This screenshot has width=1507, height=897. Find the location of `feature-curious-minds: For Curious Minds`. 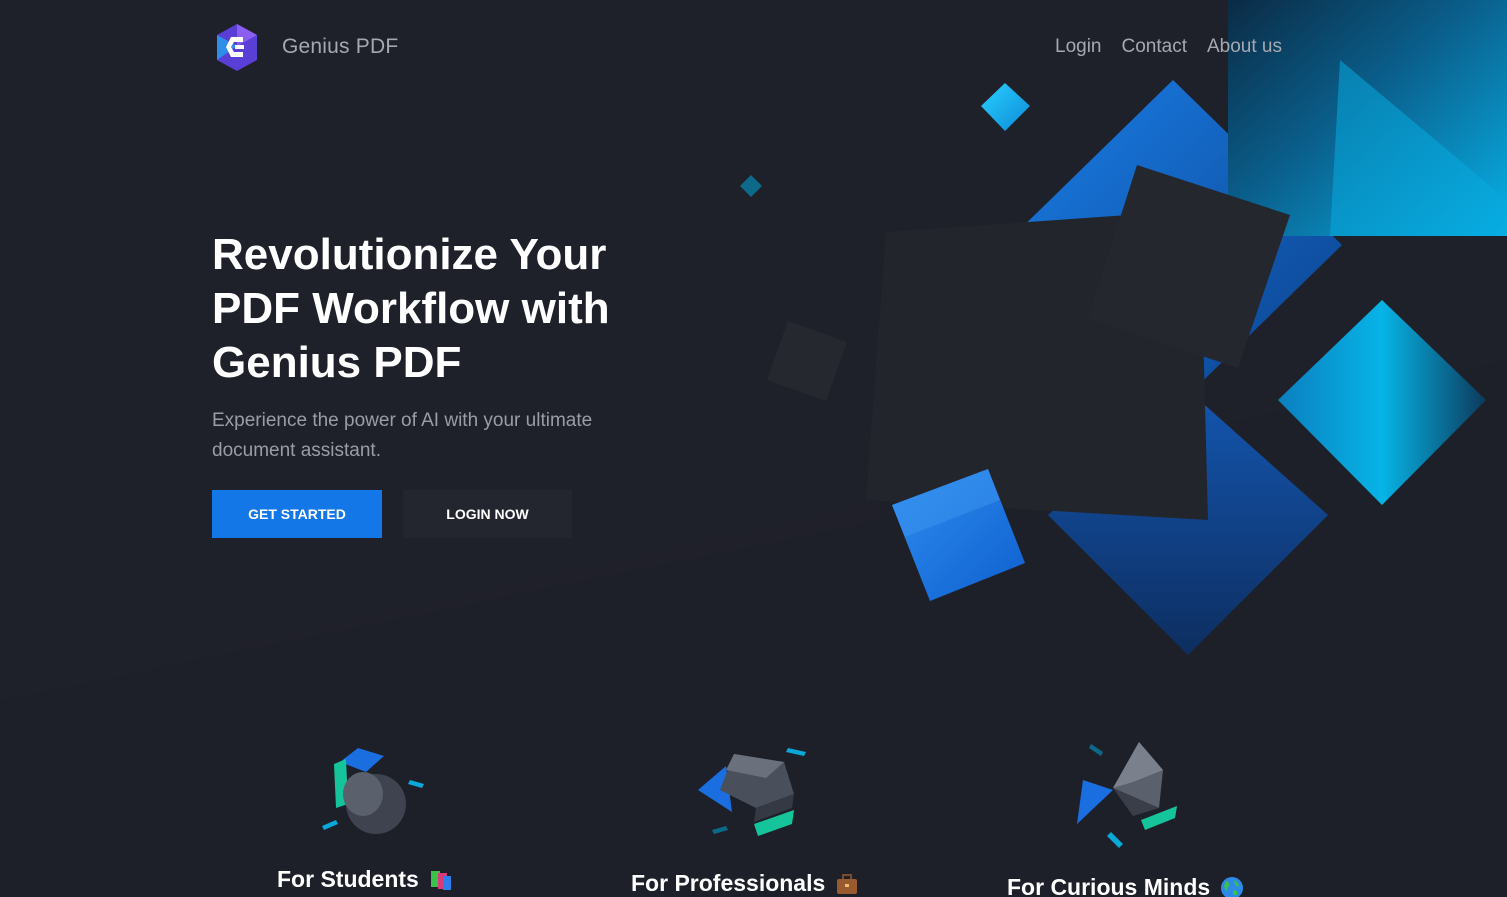

feature-curious-minds: For Curious Minds is located at coordinates (1125, 885).